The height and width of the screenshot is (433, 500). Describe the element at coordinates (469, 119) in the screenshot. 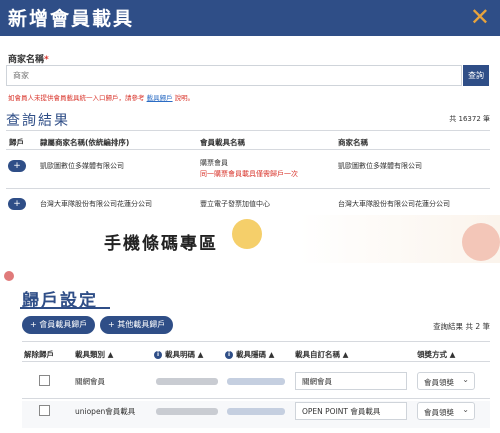

I see `results-count: 共 16372 筆` at that location.